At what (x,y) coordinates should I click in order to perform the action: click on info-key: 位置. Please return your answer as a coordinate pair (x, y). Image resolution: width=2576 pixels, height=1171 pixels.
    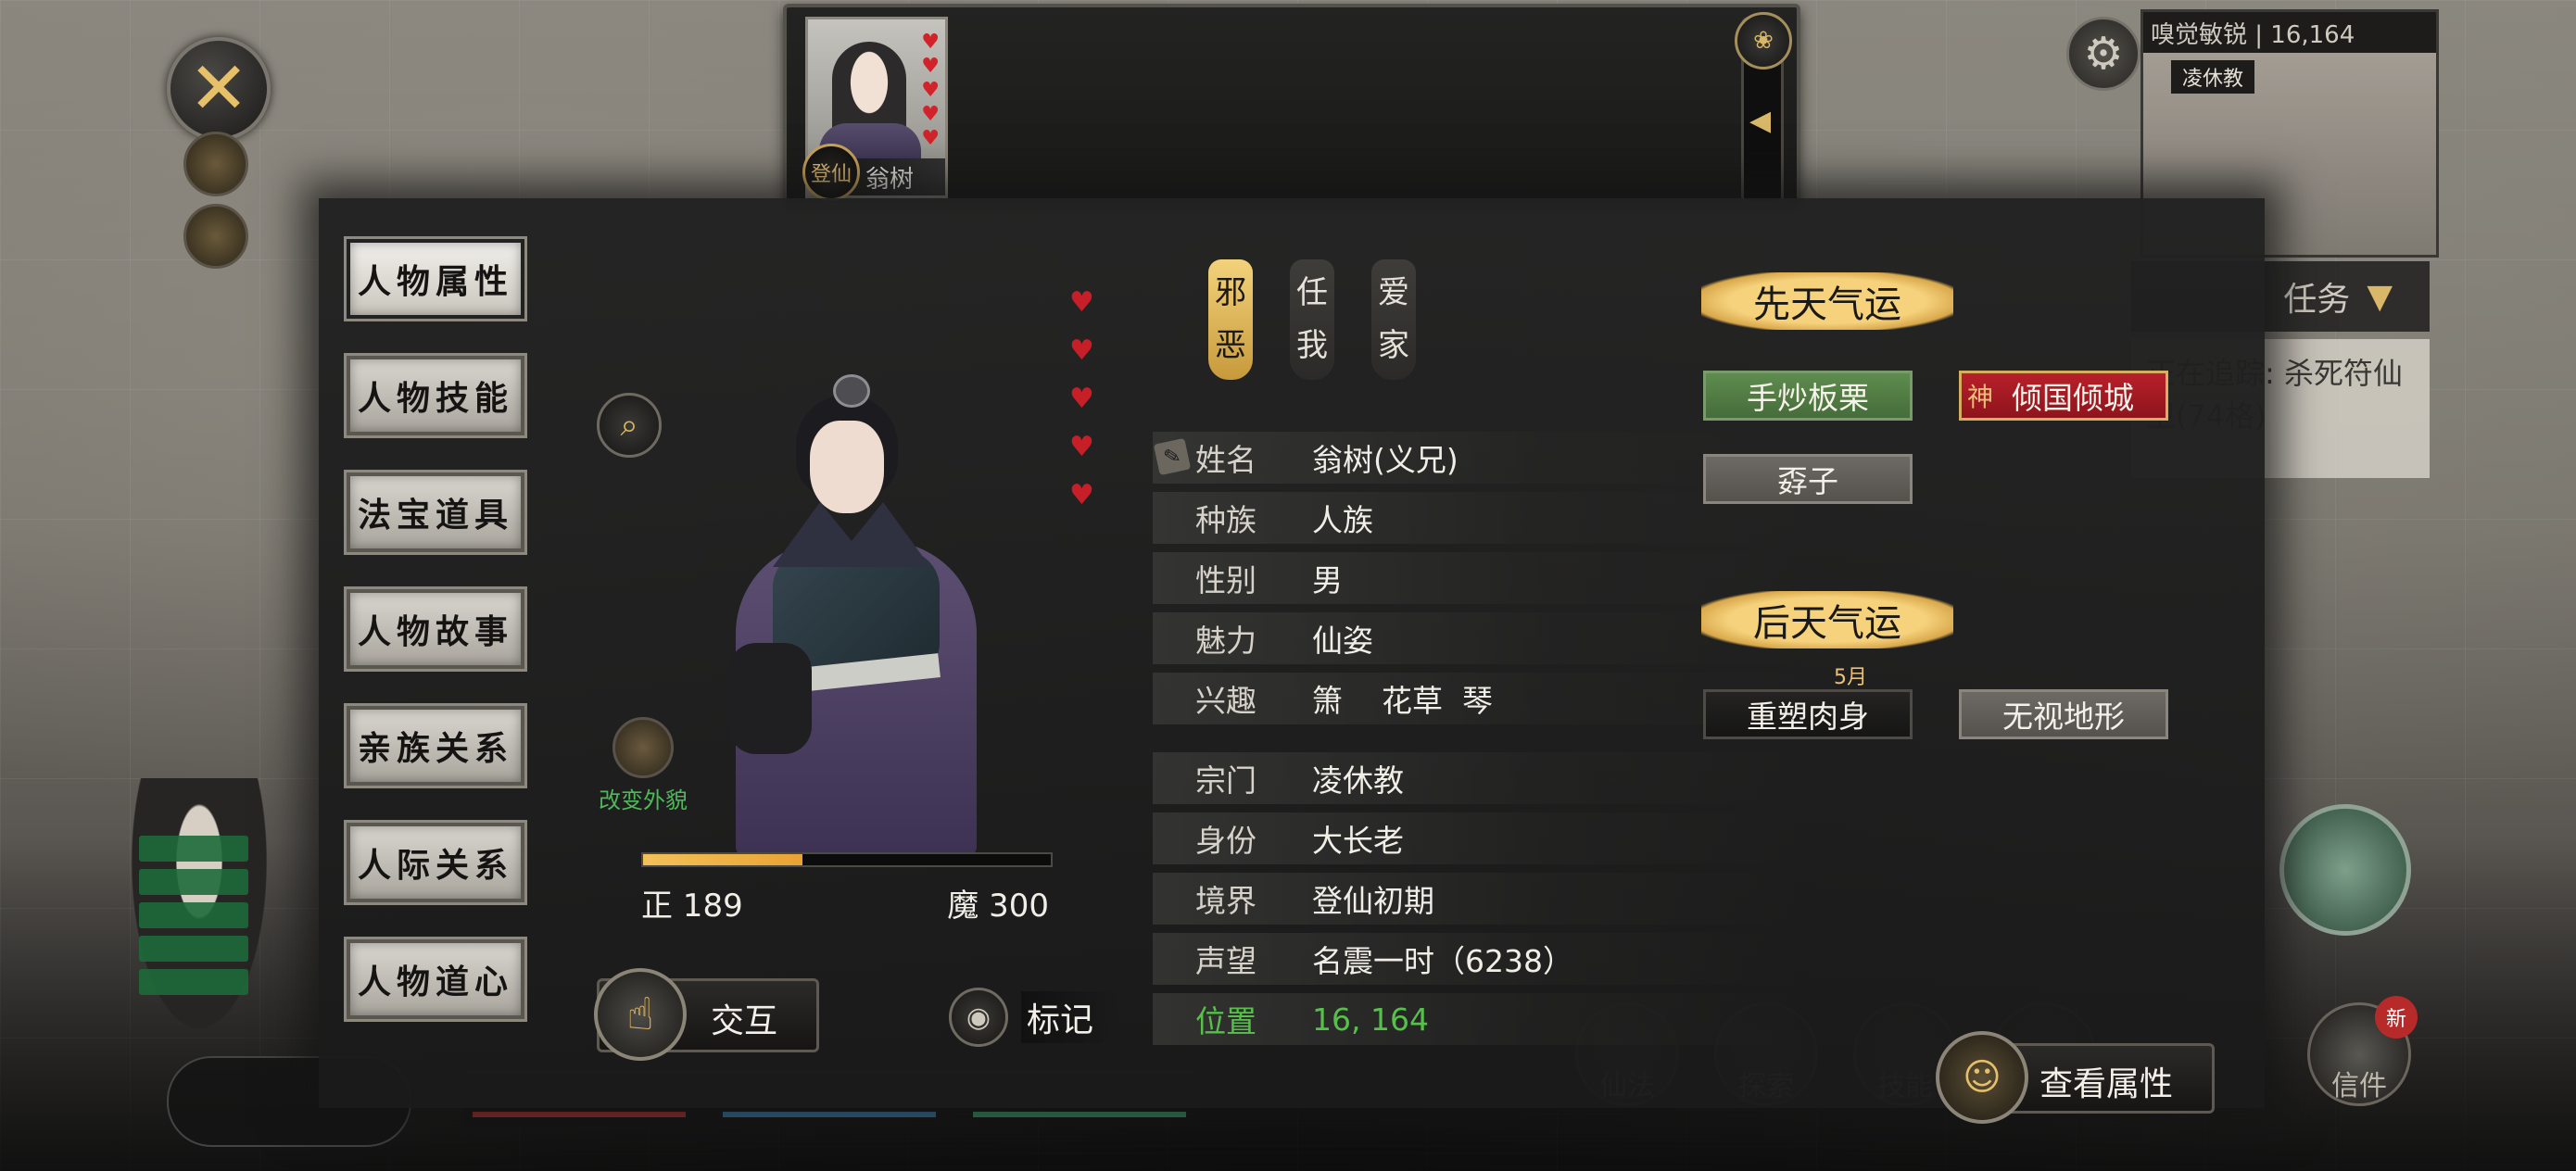
    Looking at the image, I should click on (1225, 1021).